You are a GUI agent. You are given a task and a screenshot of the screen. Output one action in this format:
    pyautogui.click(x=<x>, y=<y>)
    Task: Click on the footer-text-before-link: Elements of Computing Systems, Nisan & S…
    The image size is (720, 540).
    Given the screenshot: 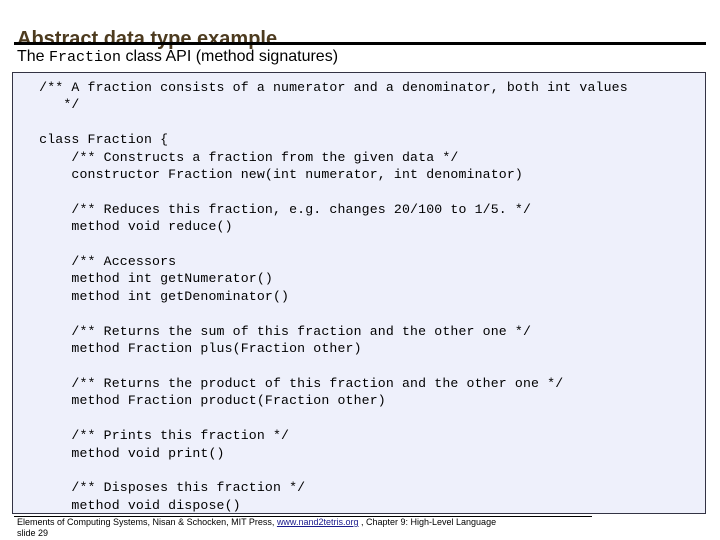 What is the action you would take?
    pyautogui.click(x=147, y=522)
    